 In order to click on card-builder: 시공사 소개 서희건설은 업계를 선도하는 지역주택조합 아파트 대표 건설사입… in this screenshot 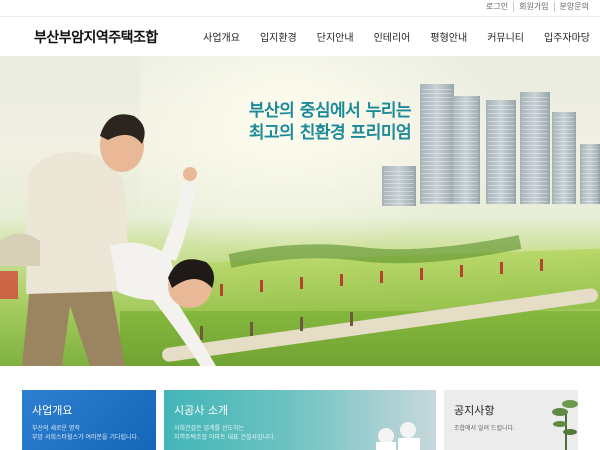, I will do `click(300, 420)`.